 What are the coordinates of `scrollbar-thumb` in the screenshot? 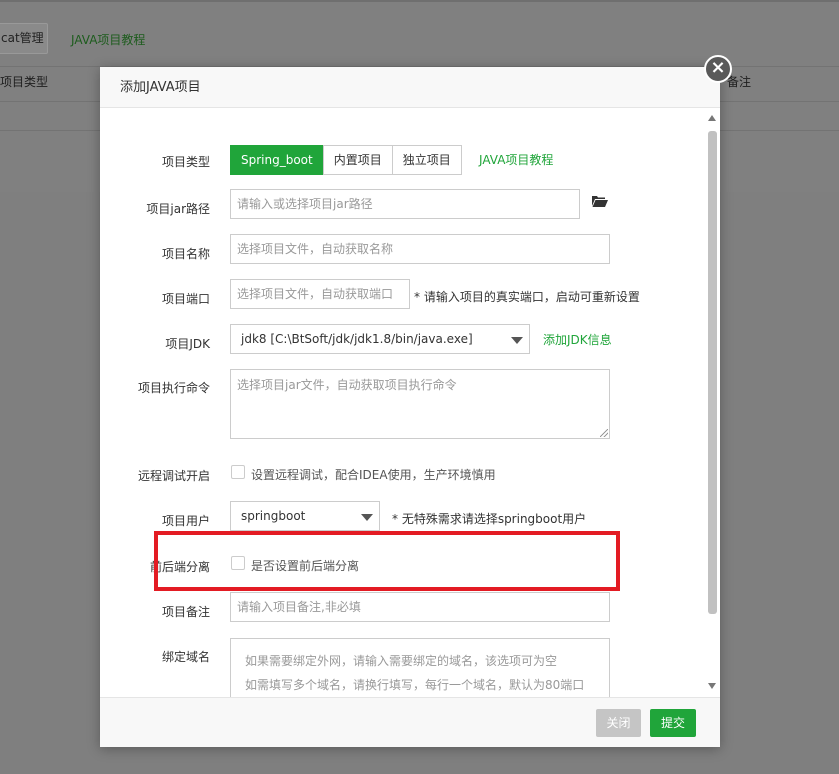 It's located at (712, 372).